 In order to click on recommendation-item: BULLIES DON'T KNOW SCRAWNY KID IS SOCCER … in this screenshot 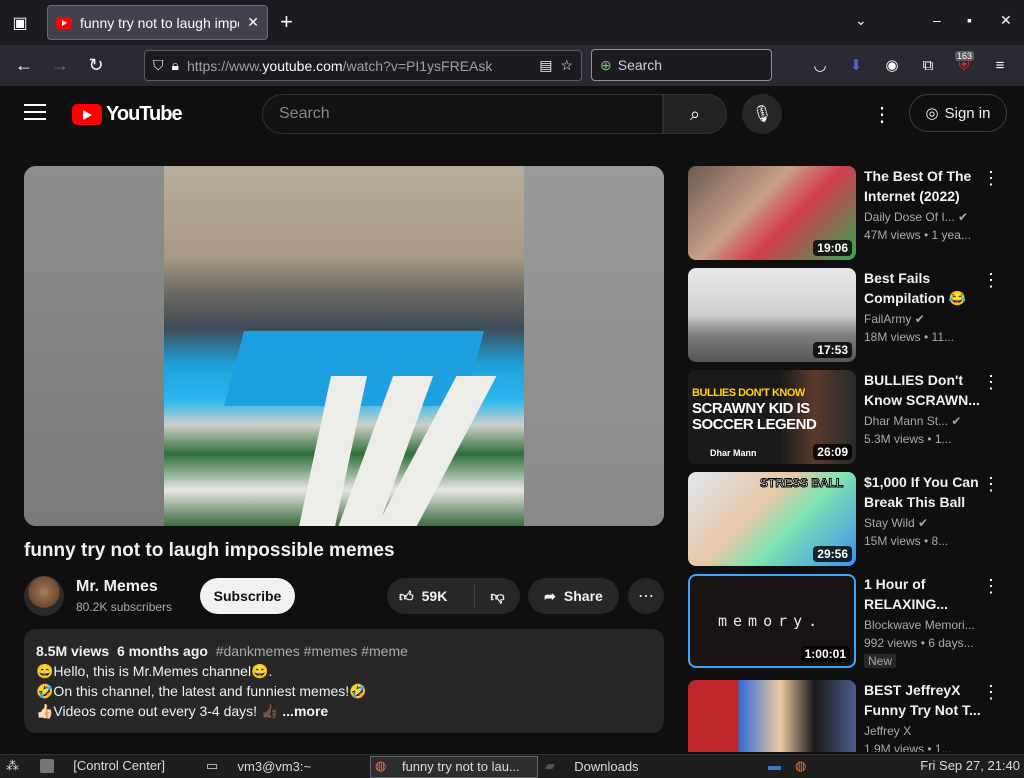, I will do `click(848, 417)`.